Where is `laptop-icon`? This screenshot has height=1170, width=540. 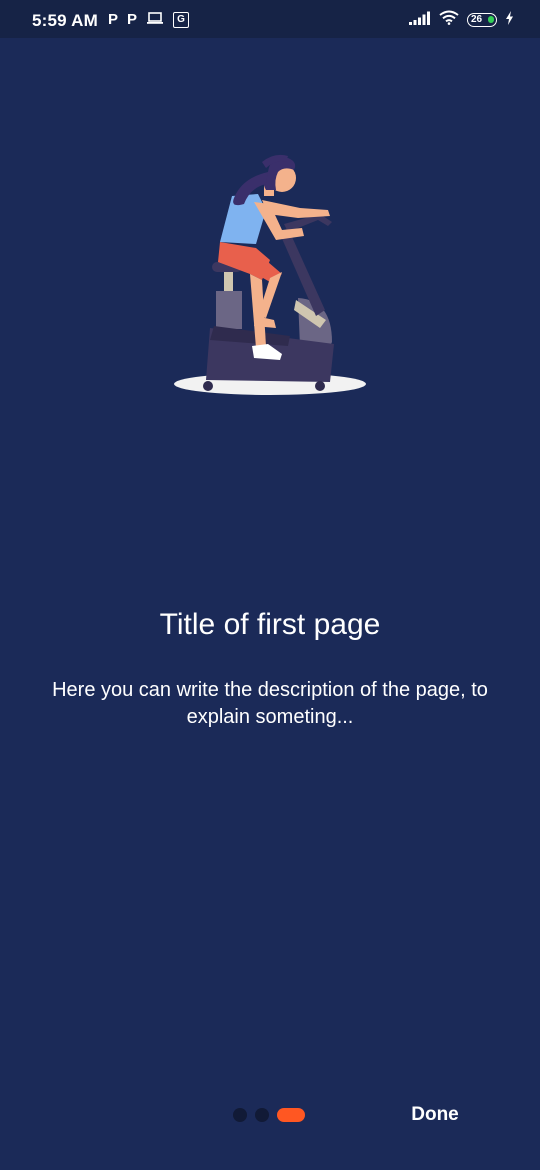
laptop-icon is located at coordinates (155, 20).